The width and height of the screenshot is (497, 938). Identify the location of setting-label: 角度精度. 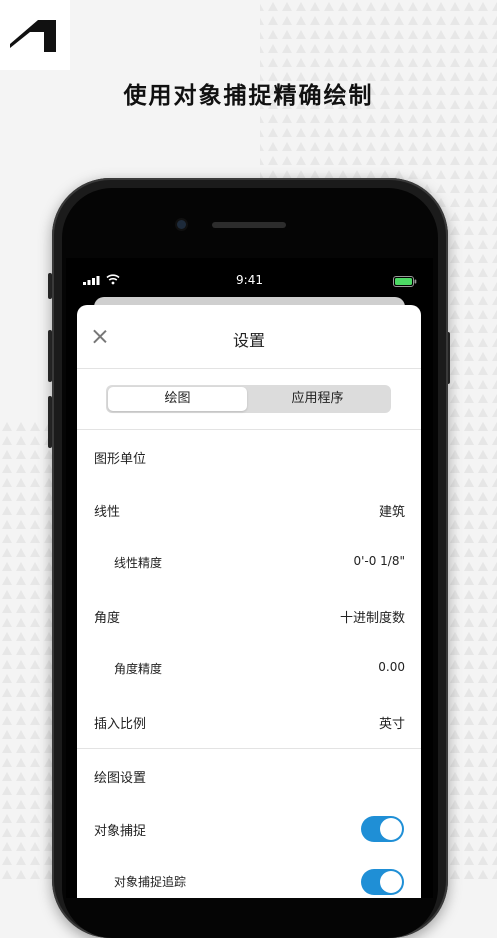
(138, 669).